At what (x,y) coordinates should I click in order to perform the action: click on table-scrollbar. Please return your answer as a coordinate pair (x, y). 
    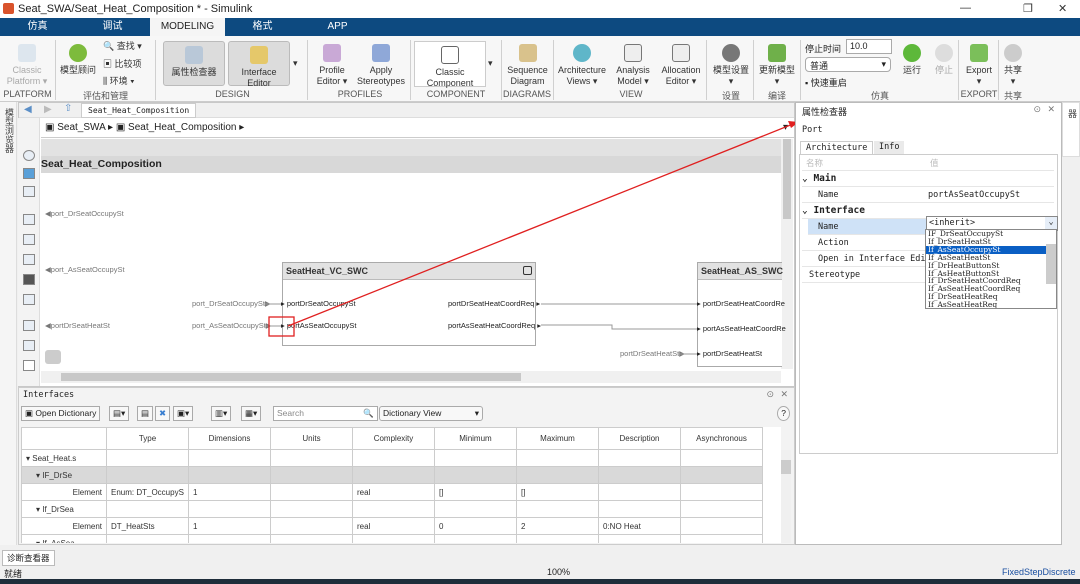
    Looking at the image, I should click on (786, 496).